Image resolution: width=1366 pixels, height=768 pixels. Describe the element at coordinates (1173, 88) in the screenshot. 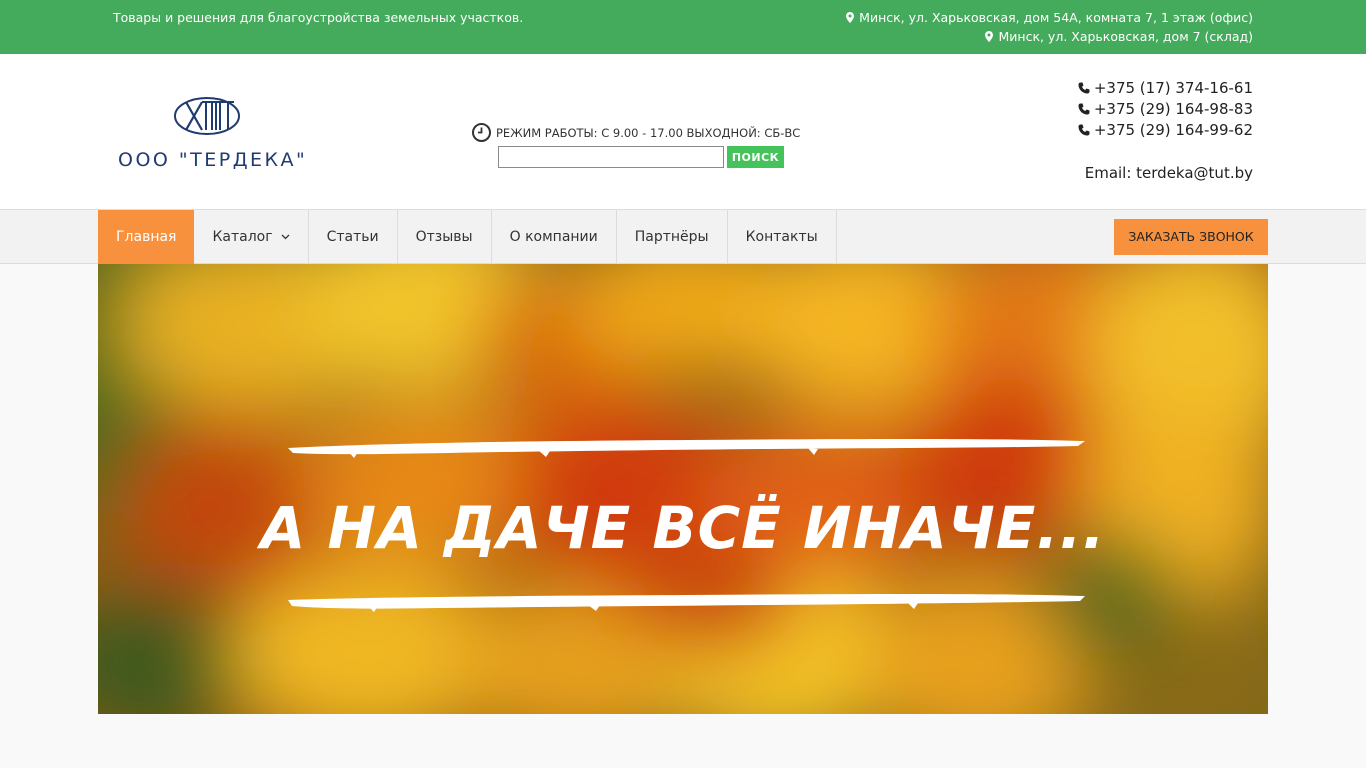

I see `phone-number: +375 (17) 374-16-61` at that location.